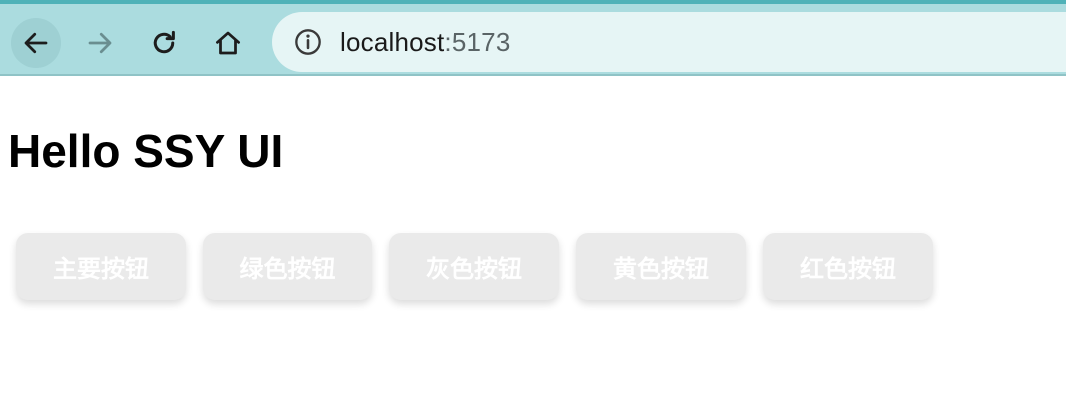 This screenshot has height=420, width=1066. What do you see at coordinates (392, 41) in the screenshot?
I see `url-host: localhost` at bounding box center [392, 41].